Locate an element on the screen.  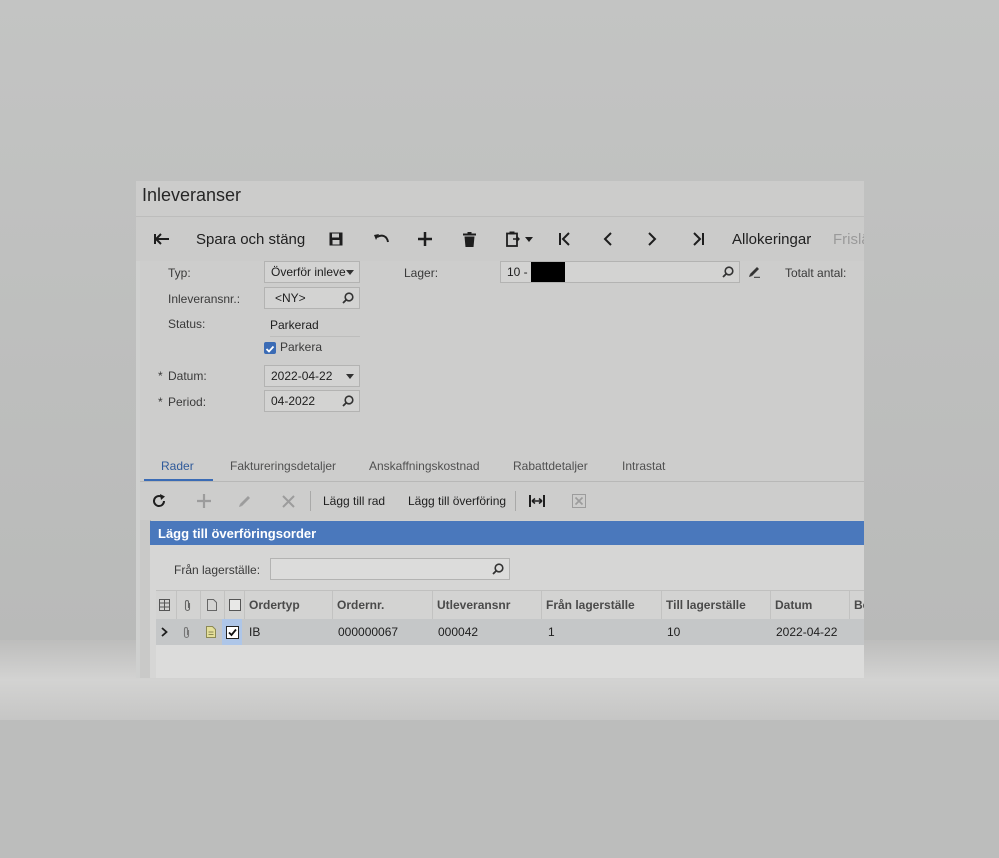
type-select: Överför inleve is located at coordinates (312, 272).